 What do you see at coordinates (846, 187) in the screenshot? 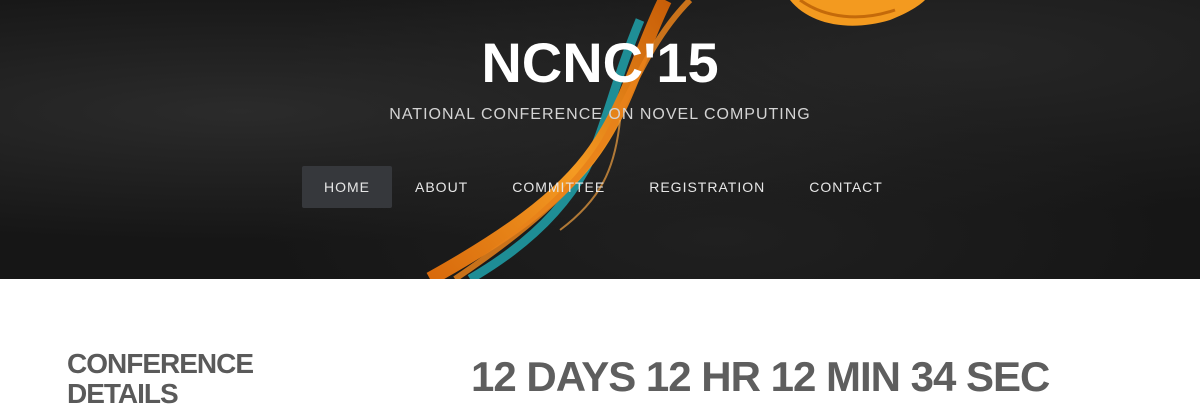
I see `nav-item-contact: CONTACT` at bounding box center [846, 187].